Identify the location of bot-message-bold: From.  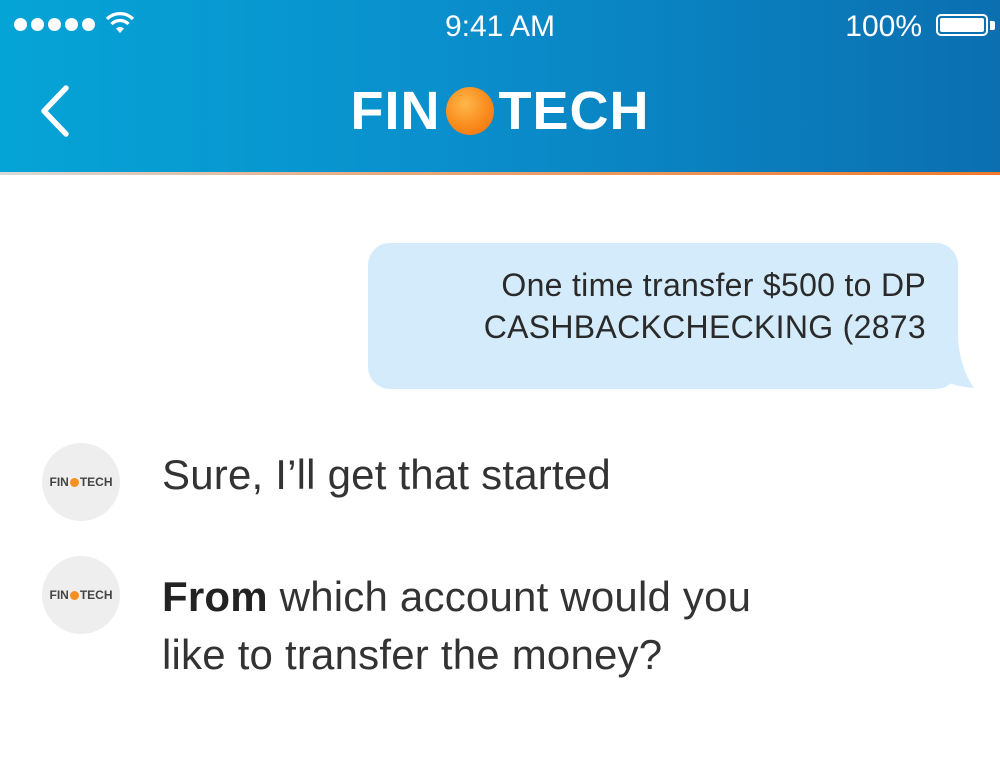
(215, 596).